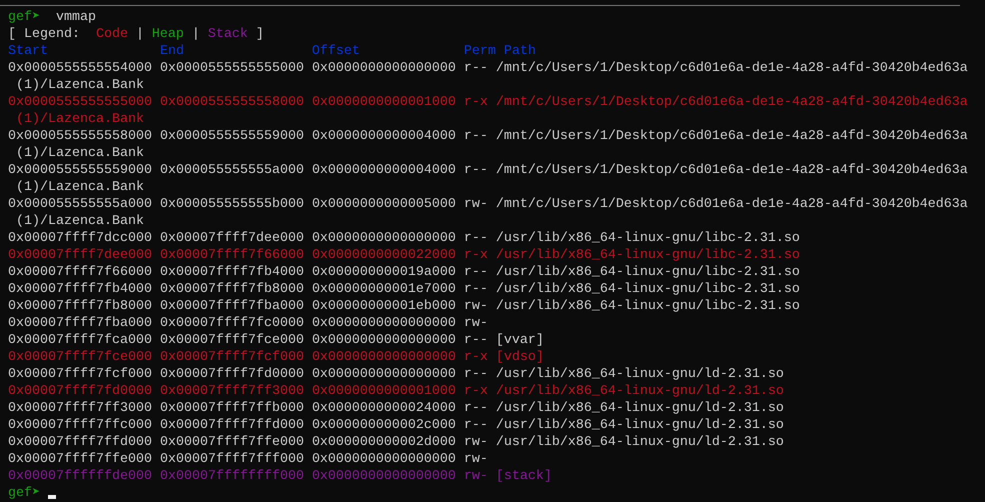  I want to click on end-address: 0x00007ffff7fce000, so click(232, 340).